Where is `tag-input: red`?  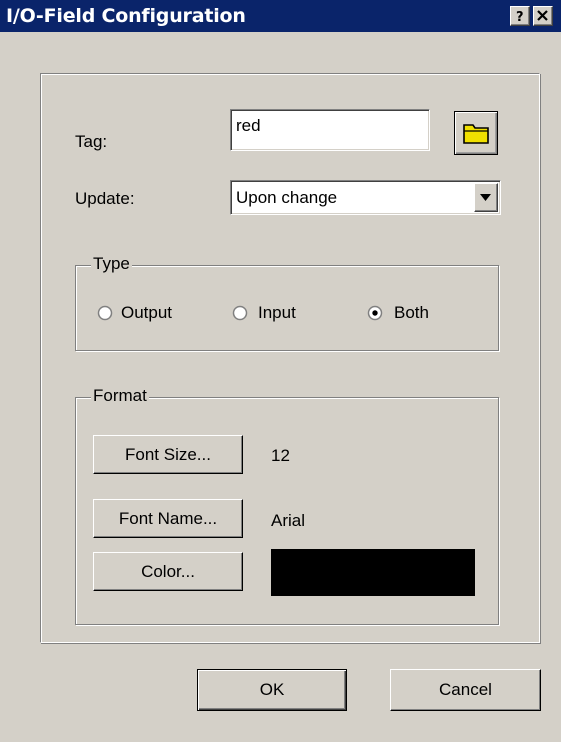
tag-input: red is located at coordinates (330, 130).